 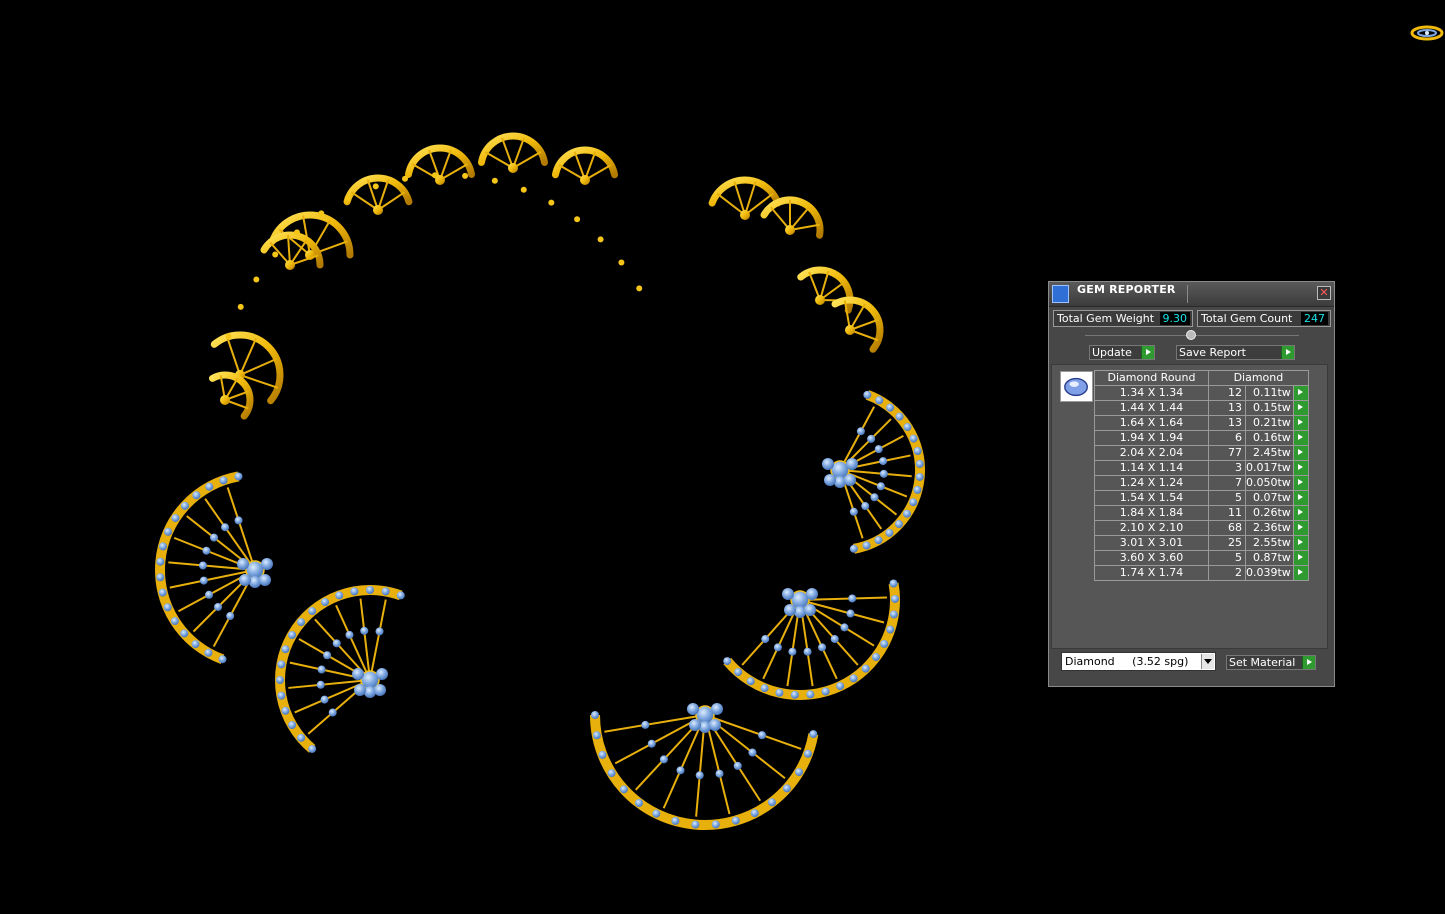 I want to click on table-row: 1.44 X 1.44 13 0.15tw, so click(x=1201, y=408).